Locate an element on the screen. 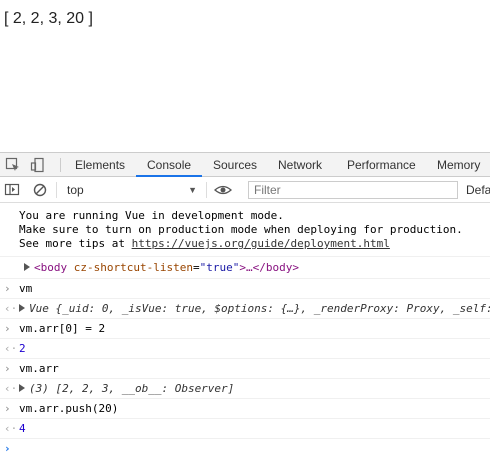 The height and width of the screenshot is (464, 490). prompt-chevron-icon: › is located at coordinates (7, 448).